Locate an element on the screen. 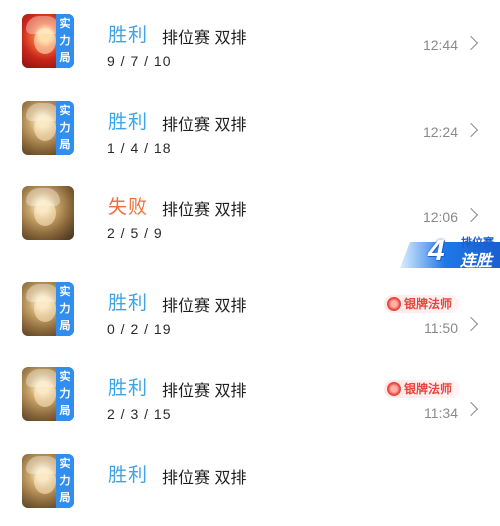 The width and height of the screenshot is (500, 526). match-time: 12:24 is located at coordinates (440, 132).